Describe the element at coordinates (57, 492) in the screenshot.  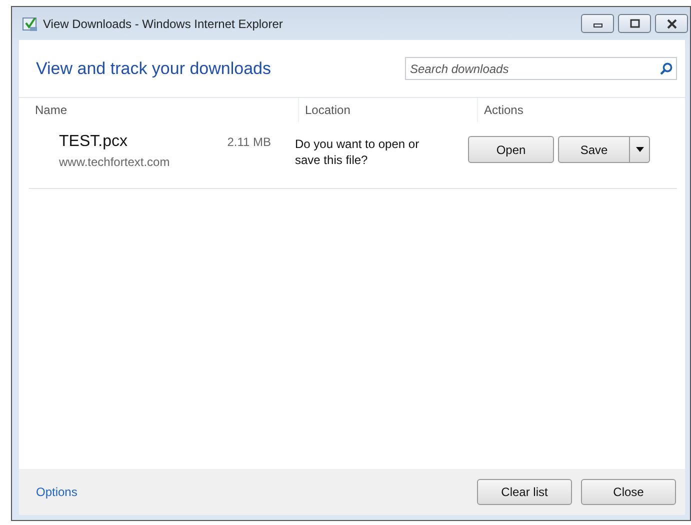
I see `options-link: Options` at that location.